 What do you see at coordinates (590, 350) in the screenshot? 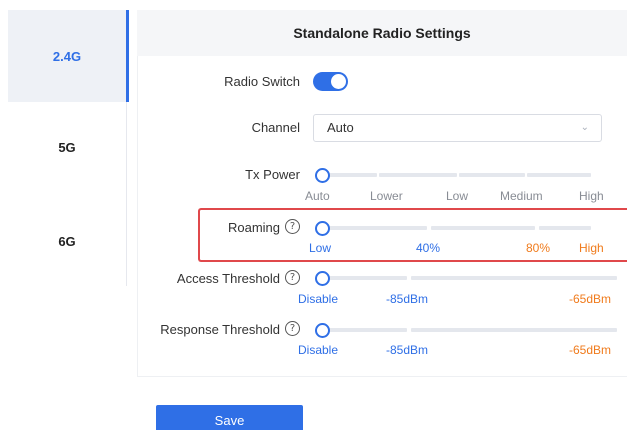
I see `response-threshold-tick: -65dBm` at bounding box center [590, 350].